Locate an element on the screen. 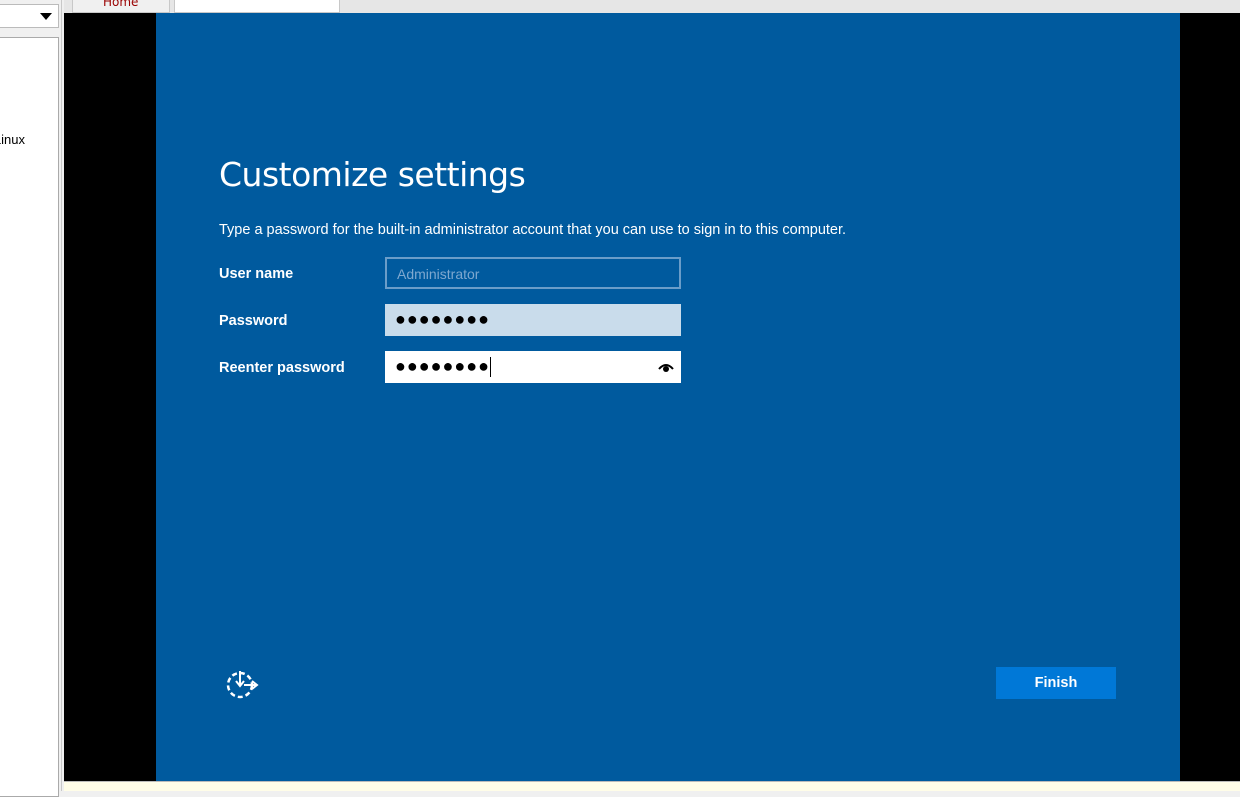 This screenshot has width=1240, height=797. tab-home: Home is located at coordinates (121, 6).